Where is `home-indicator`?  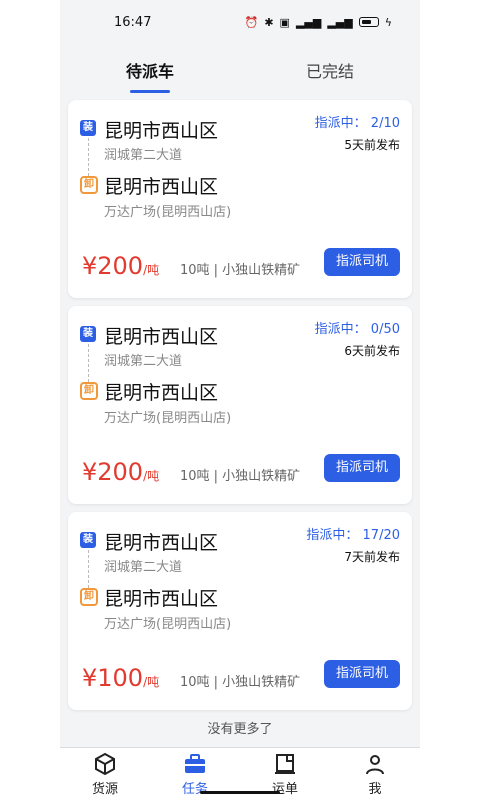 home-indicator is located at coordinates (240, 792).